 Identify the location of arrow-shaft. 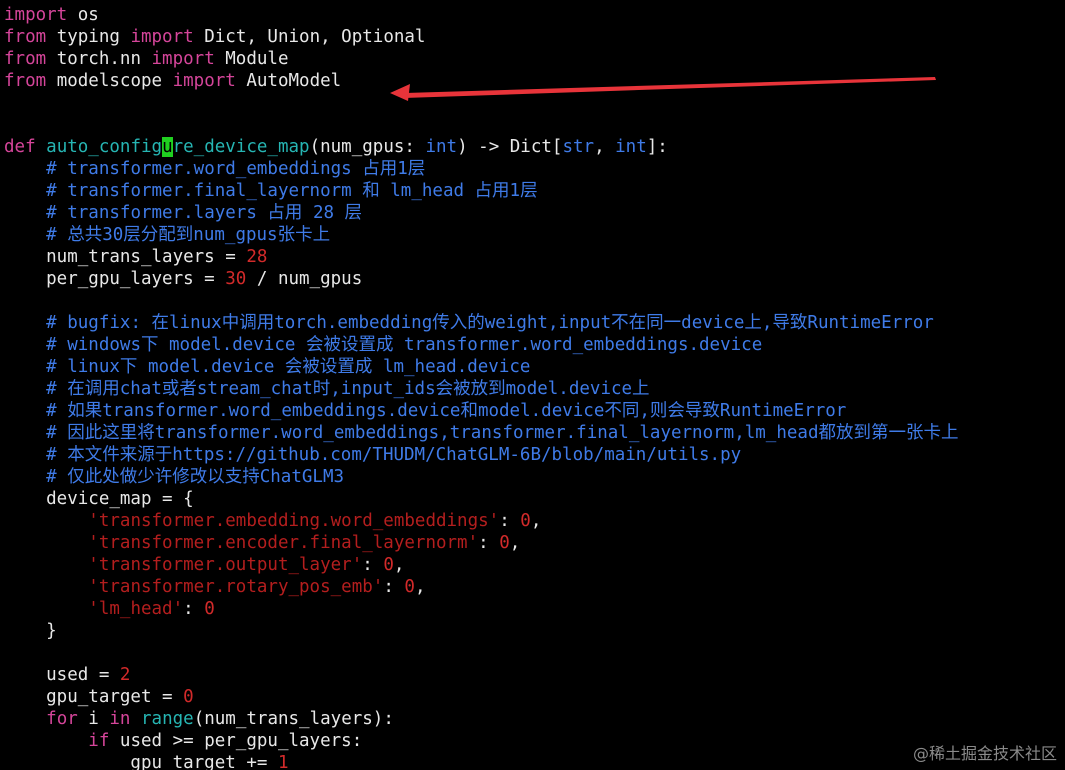
(670, 87).